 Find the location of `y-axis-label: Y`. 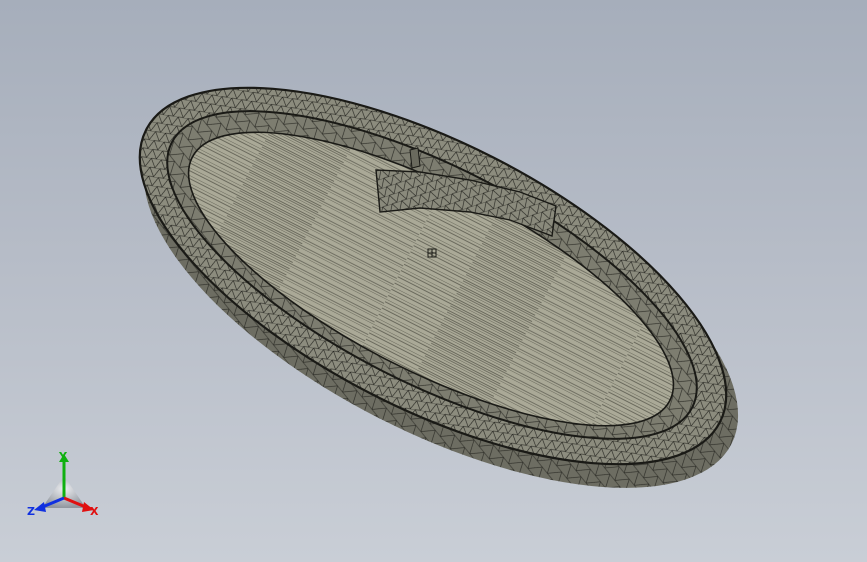

y-axis-label: Y is located at coordinates (63, 456).